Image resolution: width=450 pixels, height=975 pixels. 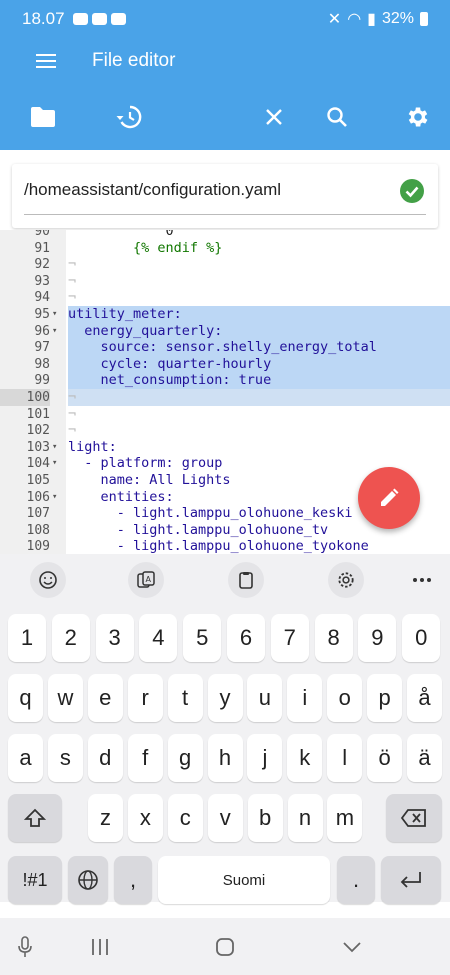 I want to click on key-i: i, so click(x=305, y=698).